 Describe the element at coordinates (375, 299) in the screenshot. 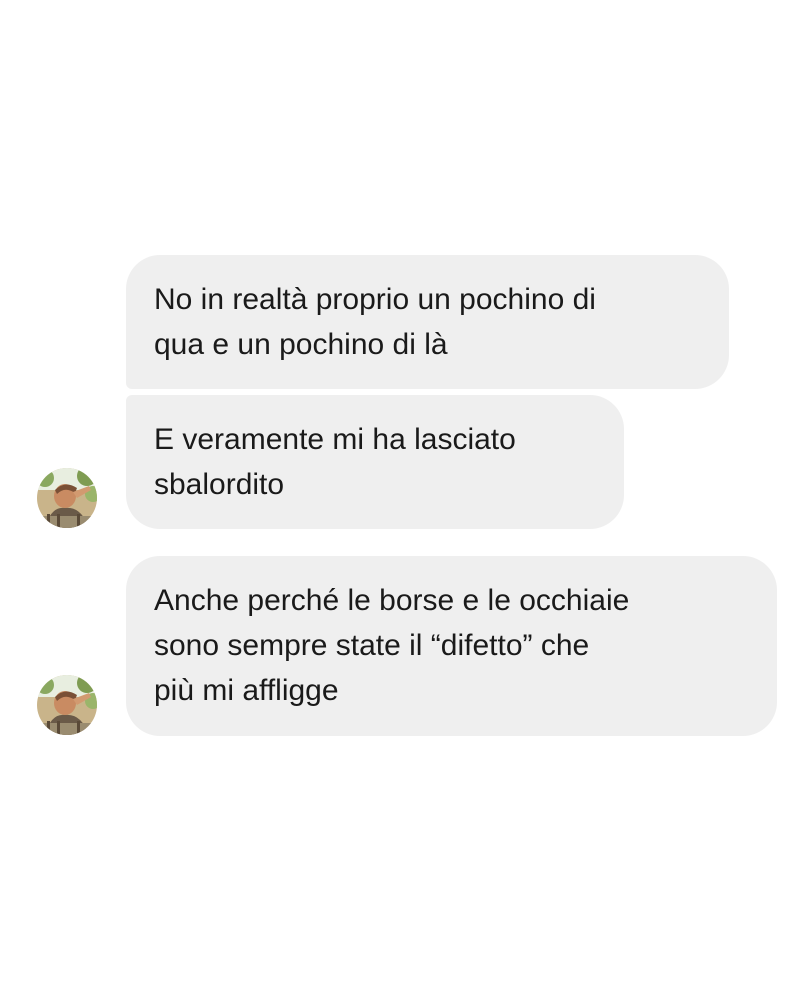

I see `message-text-line: No in realtà proprio un pochino di` at that location.